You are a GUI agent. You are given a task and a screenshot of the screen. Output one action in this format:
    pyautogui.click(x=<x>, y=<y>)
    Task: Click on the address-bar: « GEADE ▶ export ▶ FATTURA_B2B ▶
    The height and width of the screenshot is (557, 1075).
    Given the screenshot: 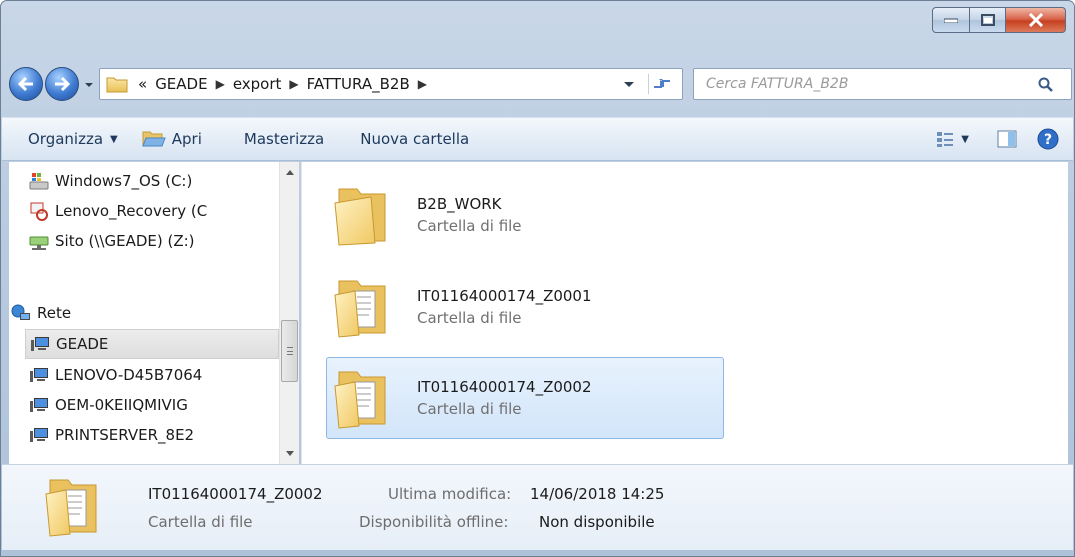 What is the action you would take?
    pyautogui.click(x=391, y=84)
    